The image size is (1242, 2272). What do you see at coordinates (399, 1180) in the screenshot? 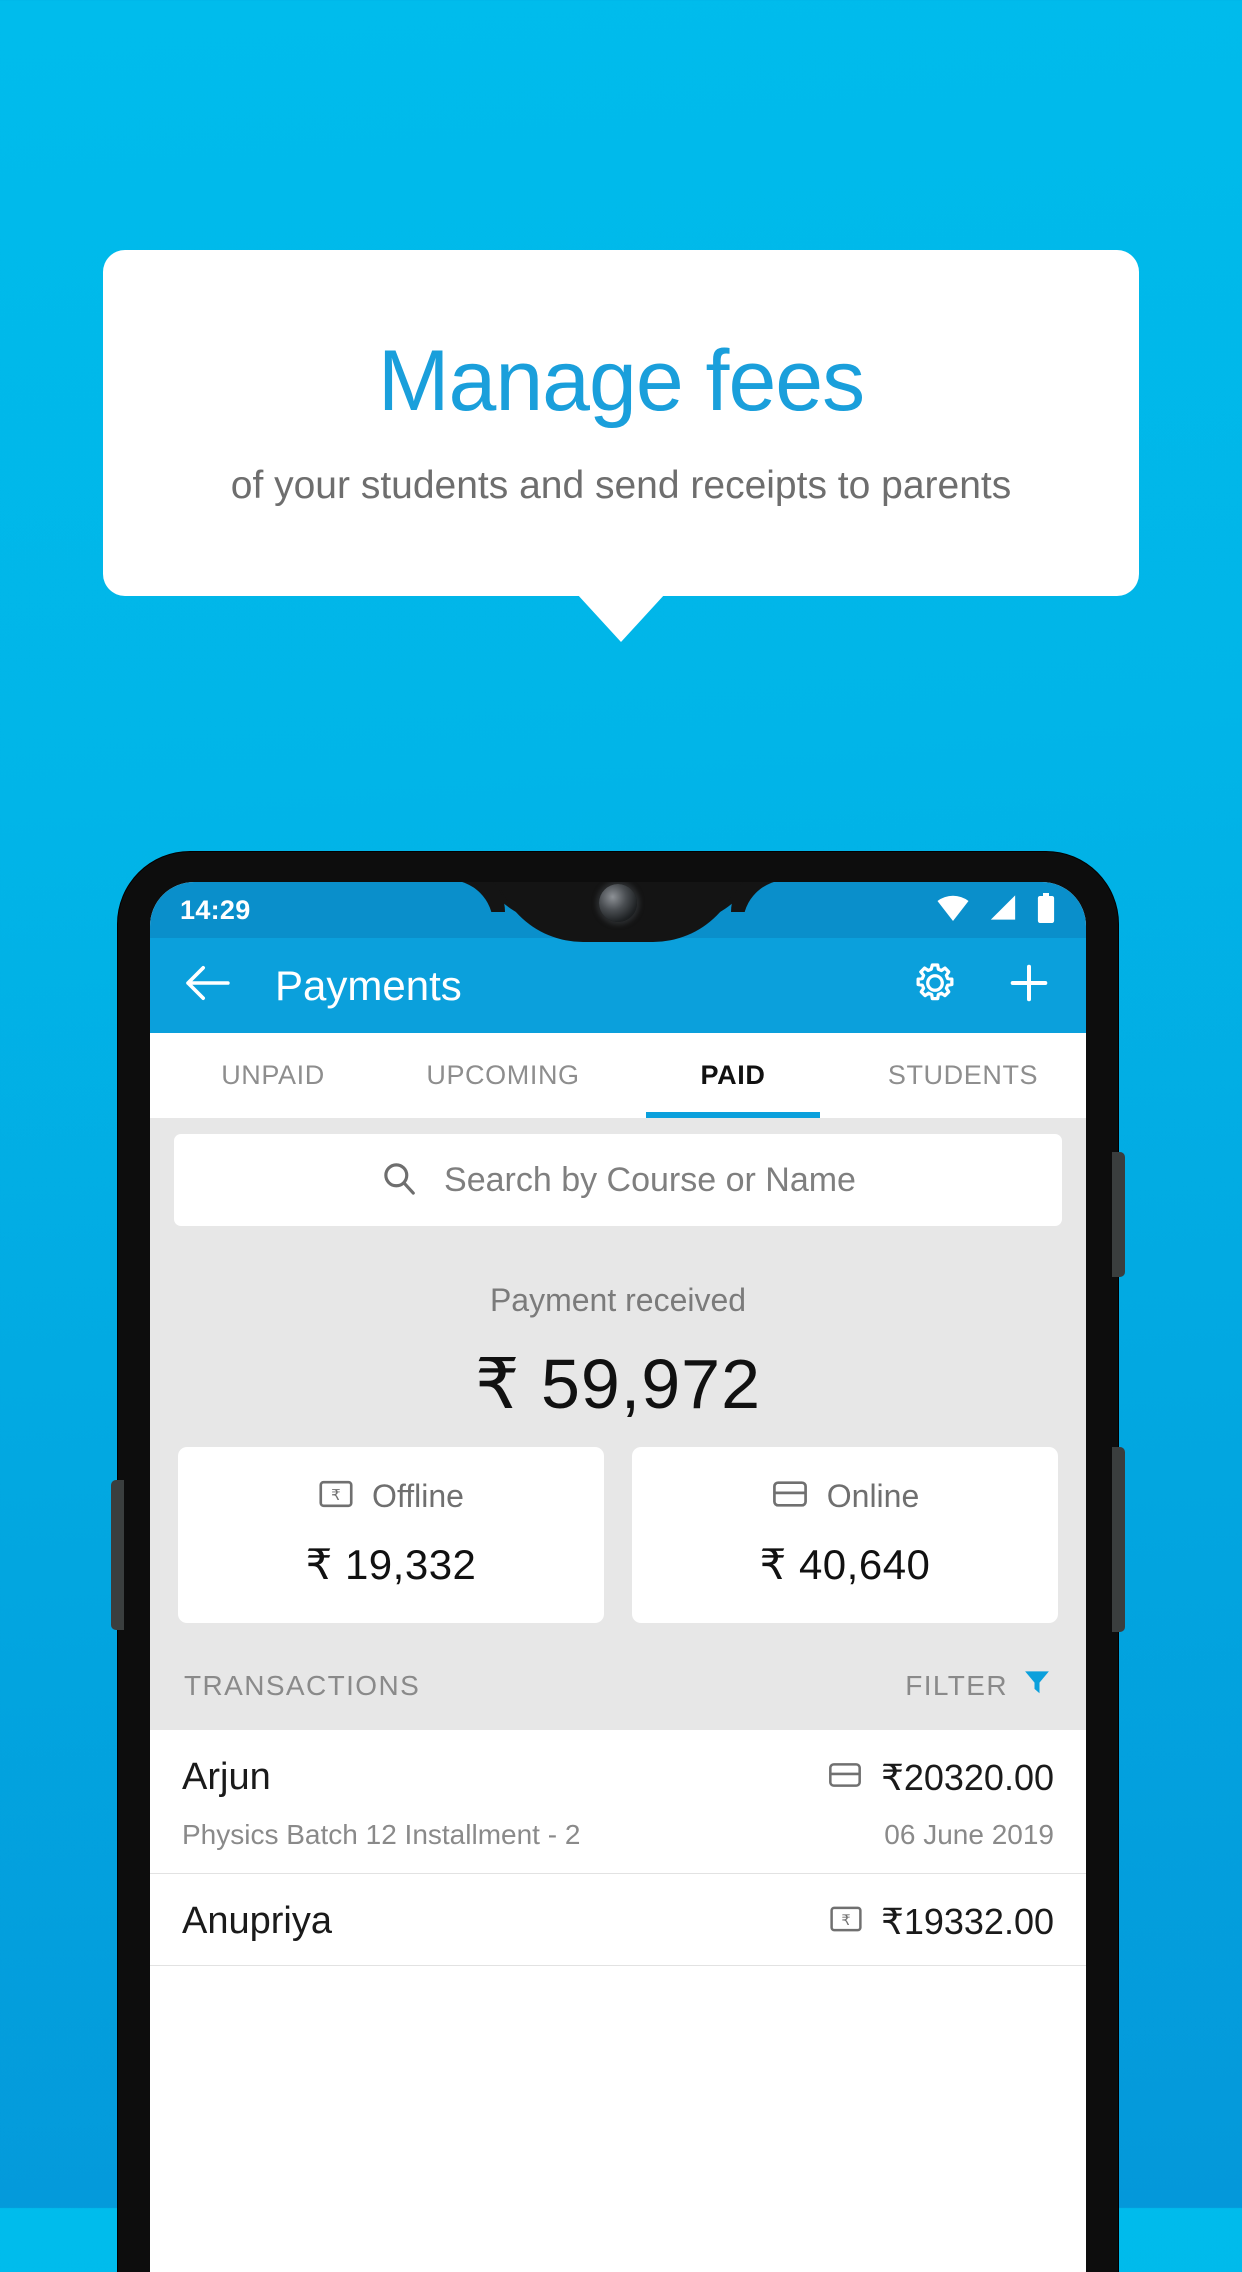
I see `search-icon` at bounding box center [399, 1180].